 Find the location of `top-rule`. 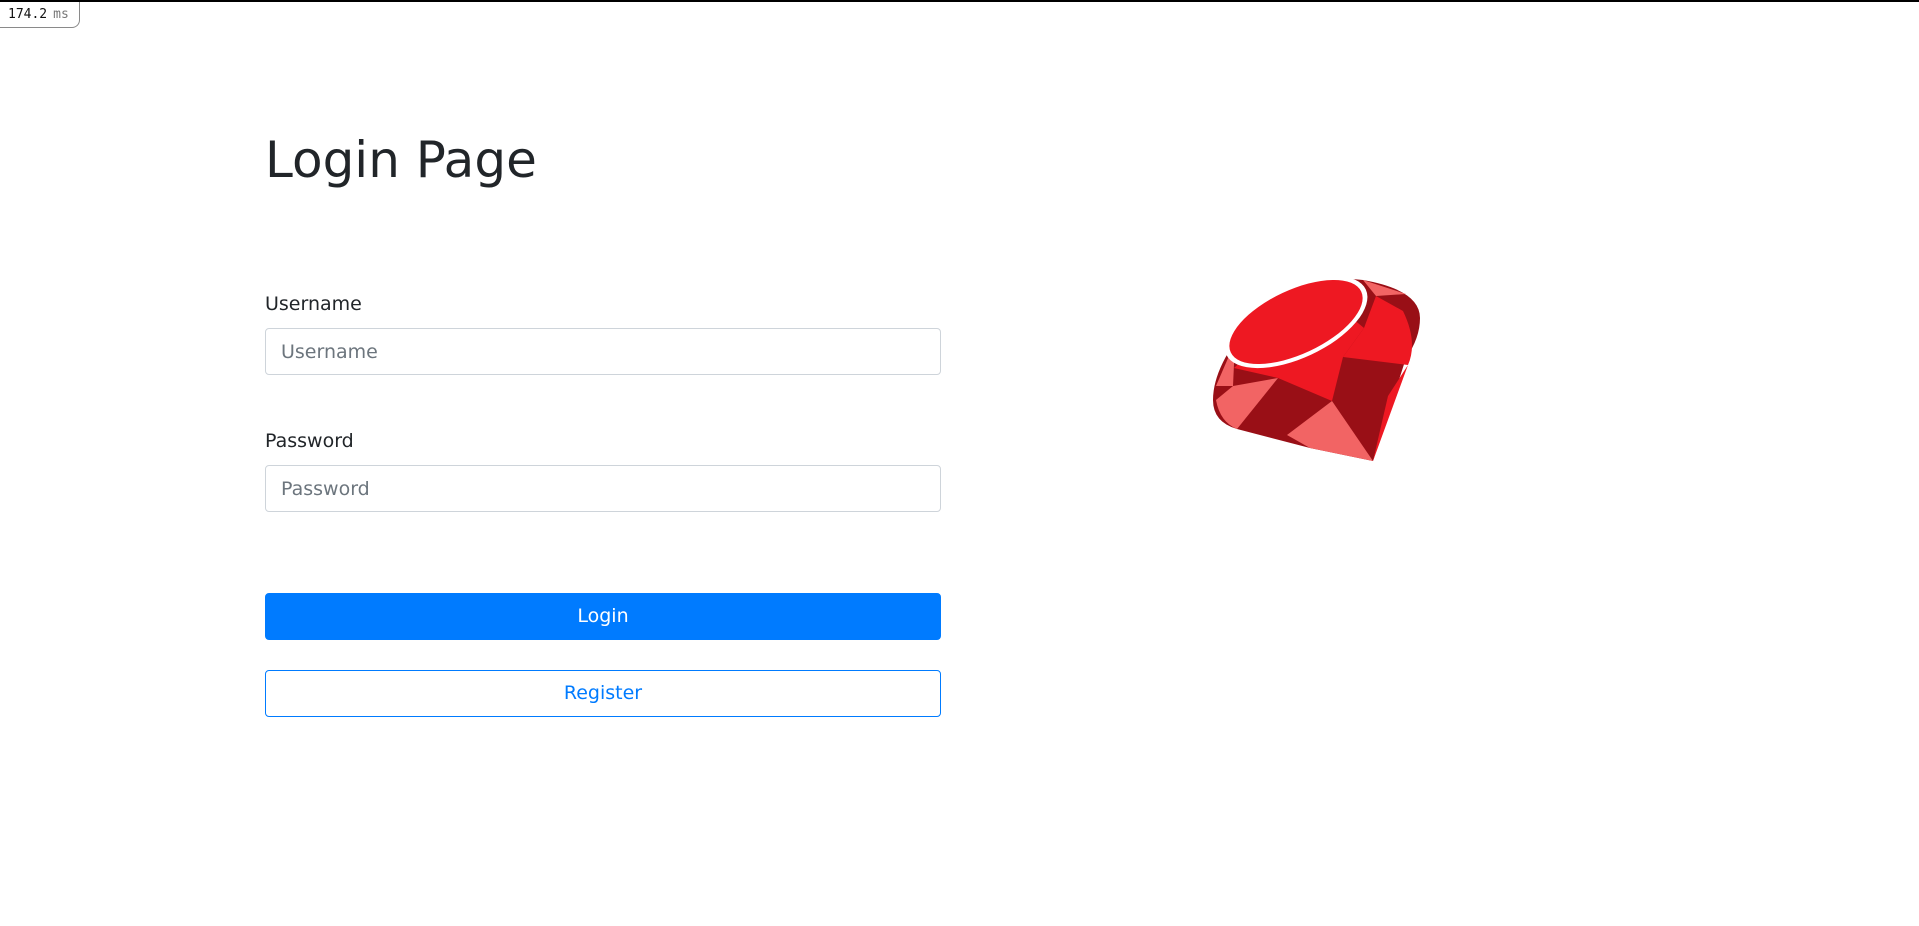

top-rule is located at coordinates (959, 1).